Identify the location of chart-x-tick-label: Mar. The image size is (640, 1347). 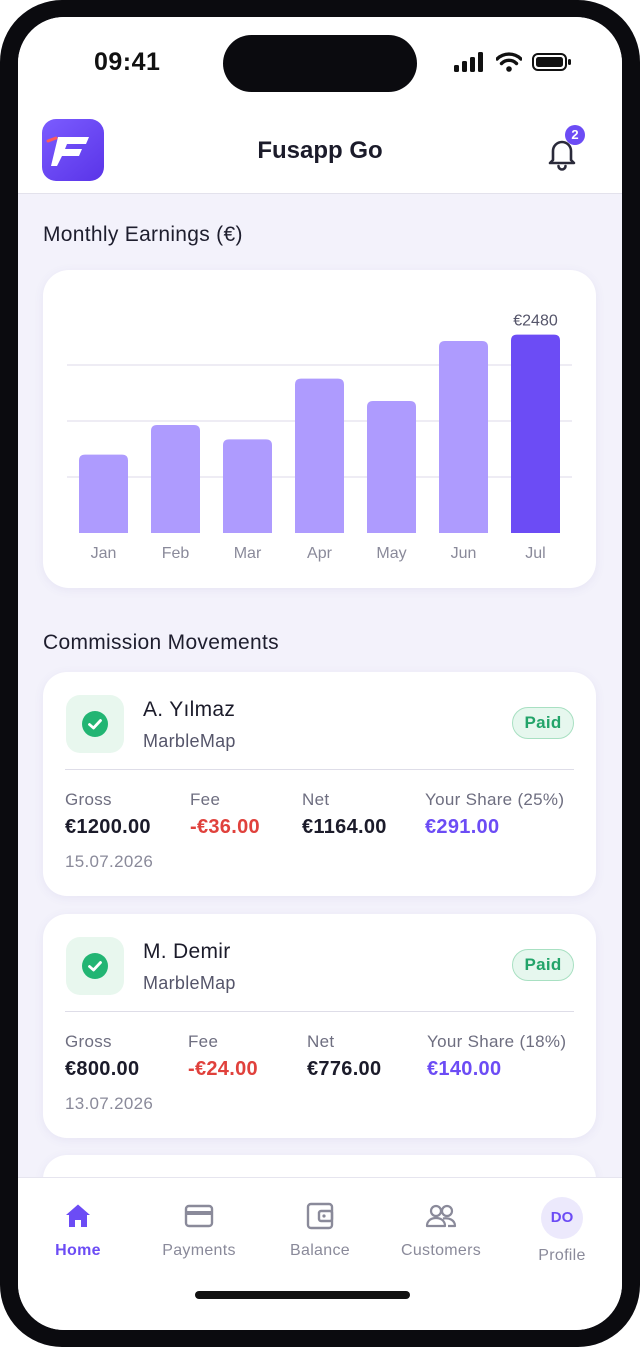
(248, 553).